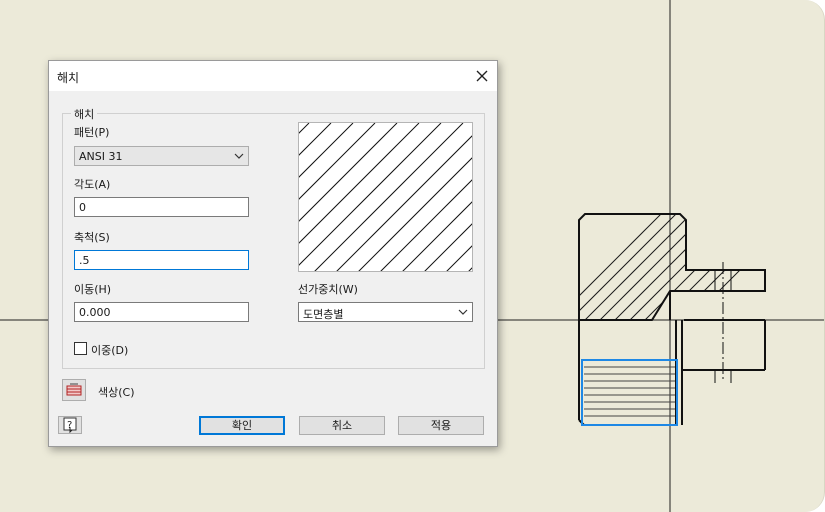 This screenshot has width=825, height=512. I want to click on scale-label: 축척(S), so click(92, 237).